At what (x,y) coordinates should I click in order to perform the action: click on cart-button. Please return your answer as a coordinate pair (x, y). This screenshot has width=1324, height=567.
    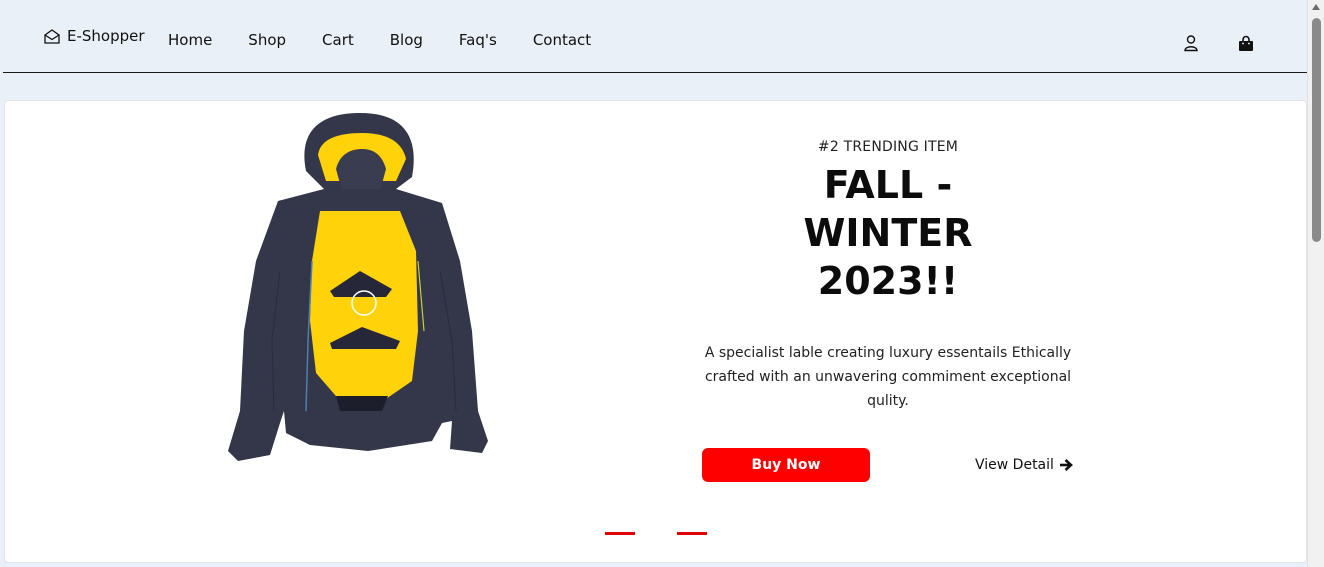
    Looking at the image, I should click on (1246, 43).